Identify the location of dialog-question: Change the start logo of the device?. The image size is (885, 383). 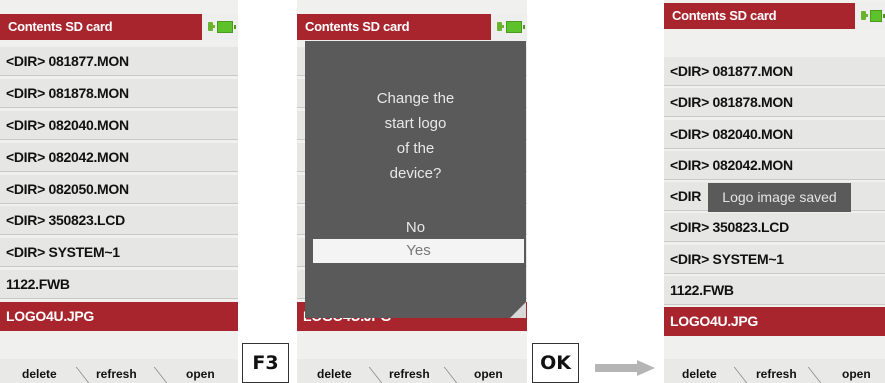
(415, 136).